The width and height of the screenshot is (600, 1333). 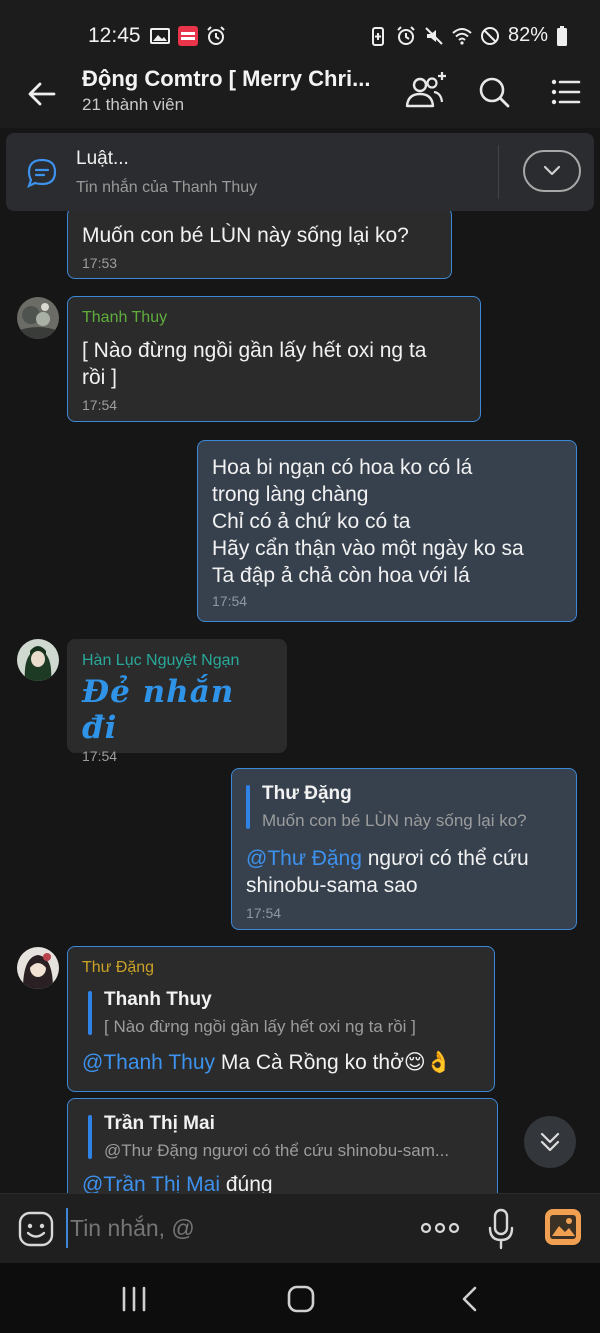 I want to click on quote-text: Muốn con bé LÙN này sống lại ko?, so click(x=394, y=820).